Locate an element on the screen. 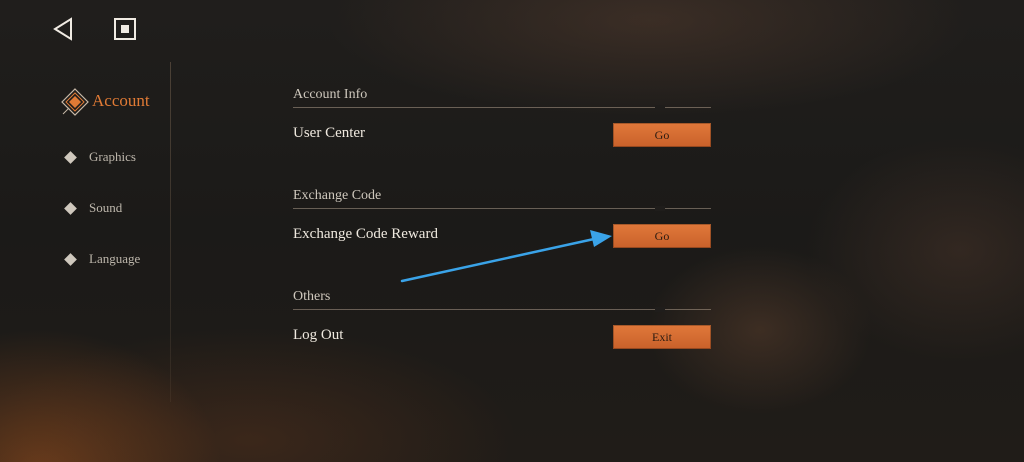  user-center-go-button: Go is located at coordinates (662, 135).